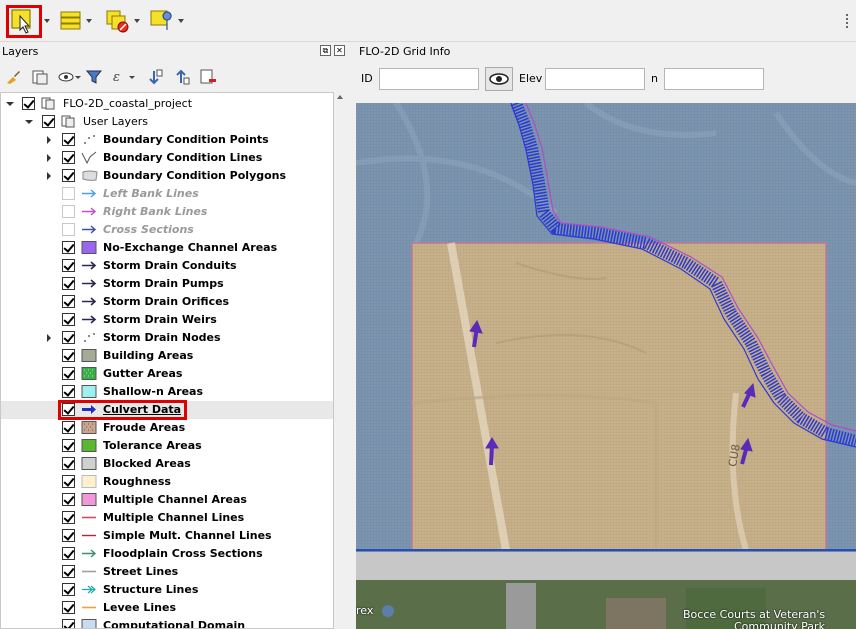  What do you see at coordinates (167, 284) in the screenshot?
I see `layer-row: Storm Drain Pumps` at bounding box center [167, 284].